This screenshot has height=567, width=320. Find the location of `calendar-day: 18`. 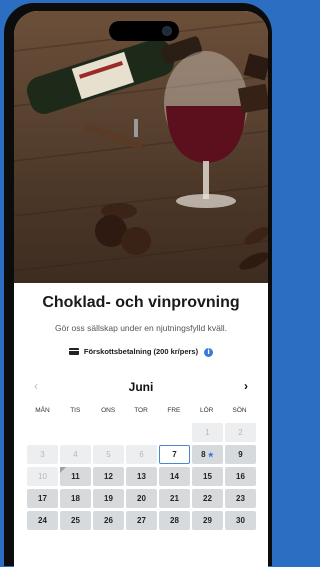

calendar-day: 18 is located at coordinates (75, 498).